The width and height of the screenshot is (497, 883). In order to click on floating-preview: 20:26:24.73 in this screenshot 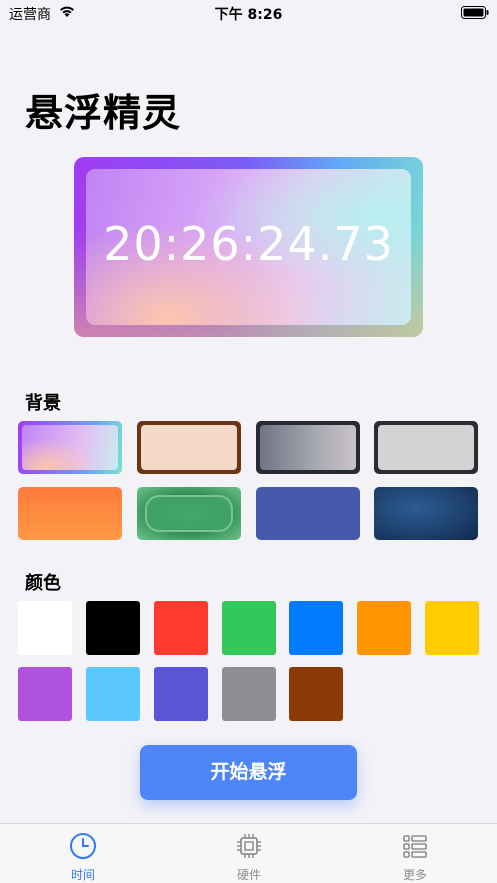, I will do `click(248, 247)`.